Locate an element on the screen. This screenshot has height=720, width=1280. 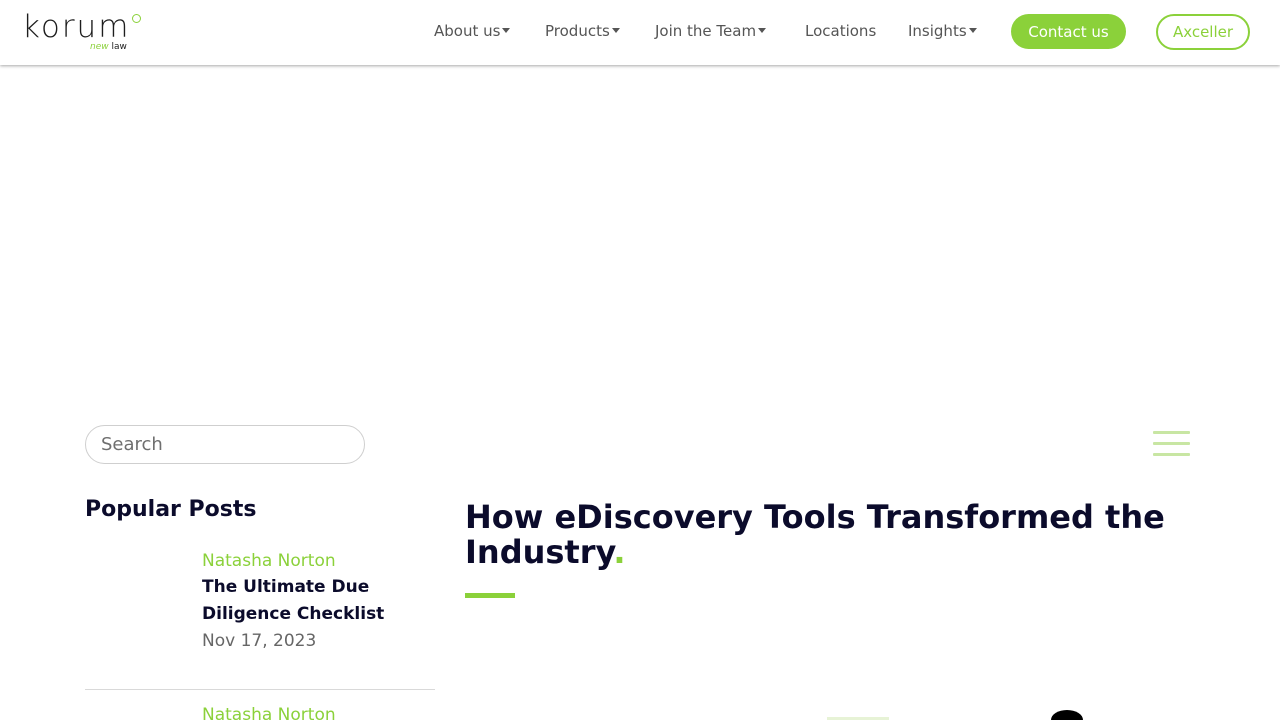
hamburger-icon is located at coordinates (1171, 444).